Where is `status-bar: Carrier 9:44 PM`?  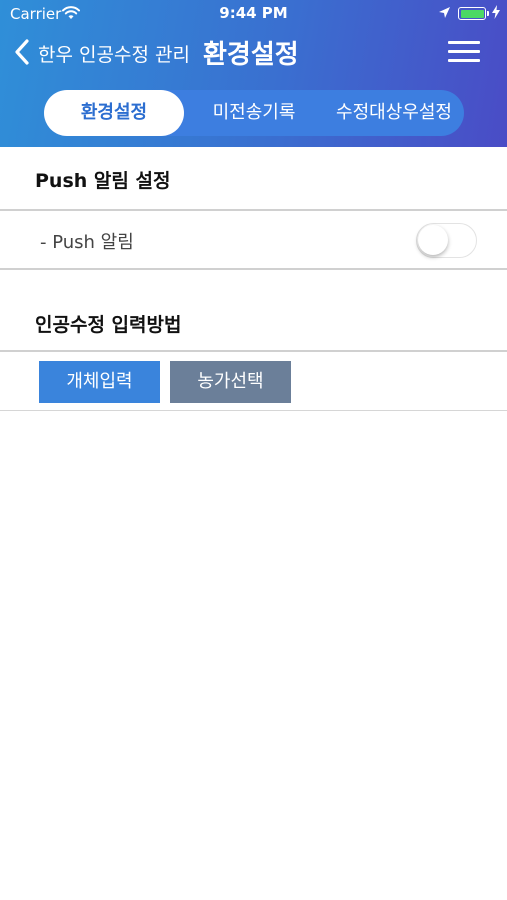 status-bar: Carrier 9:44 PM is located at coordinates (253, 14).